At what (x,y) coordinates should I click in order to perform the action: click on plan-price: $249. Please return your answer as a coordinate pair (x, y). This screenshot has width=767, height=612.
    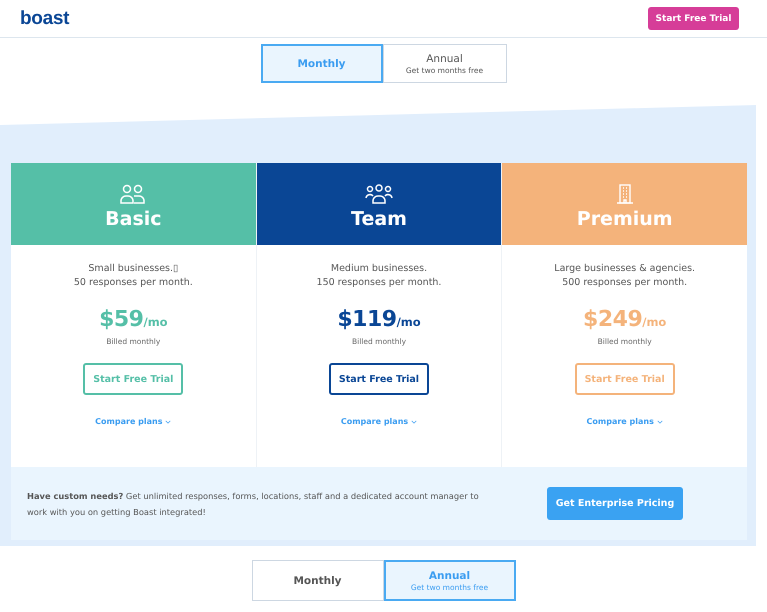
    Looking at the image, I should click on (612, 319).